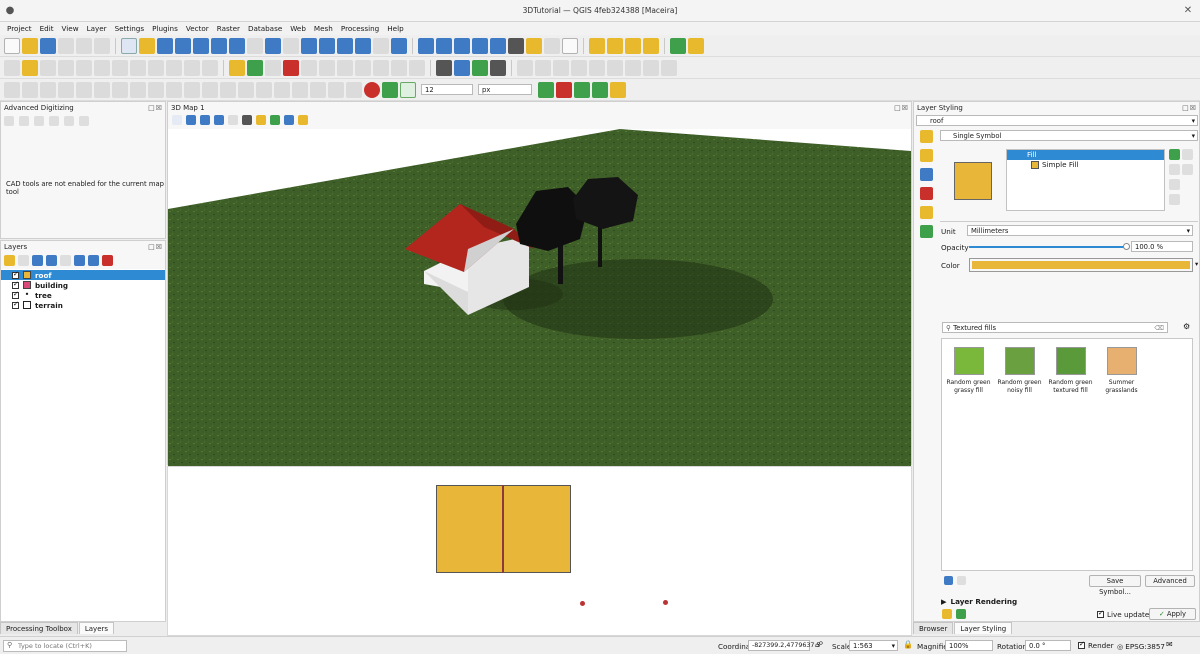 This screenshot has height=654, width=1200. Describe the element at coordinates (219, 45) in the screenshot. I see `zoom-to-selection-icon` at that location.